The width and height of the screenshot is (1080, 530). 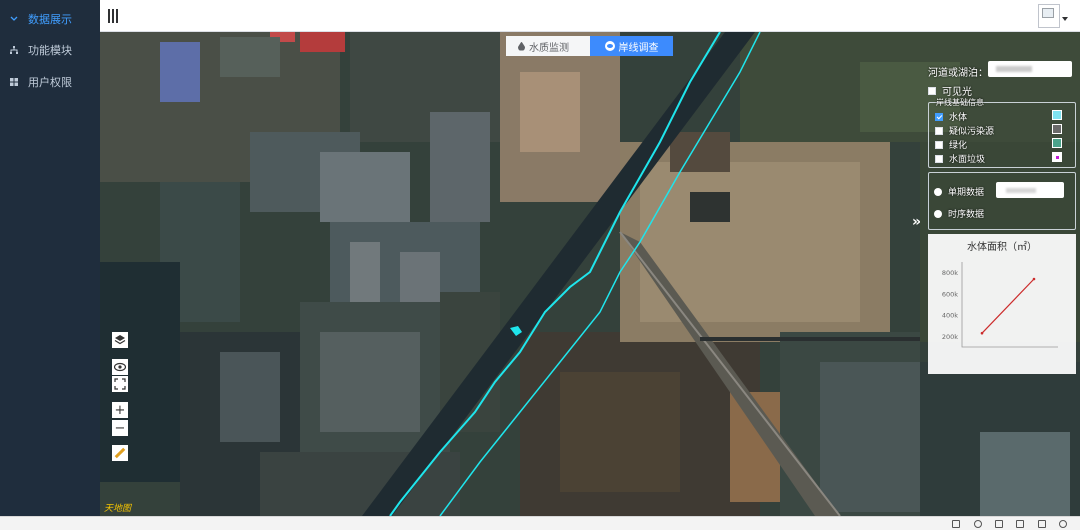 I want to click on taskbar, so click(x=540, y=523).